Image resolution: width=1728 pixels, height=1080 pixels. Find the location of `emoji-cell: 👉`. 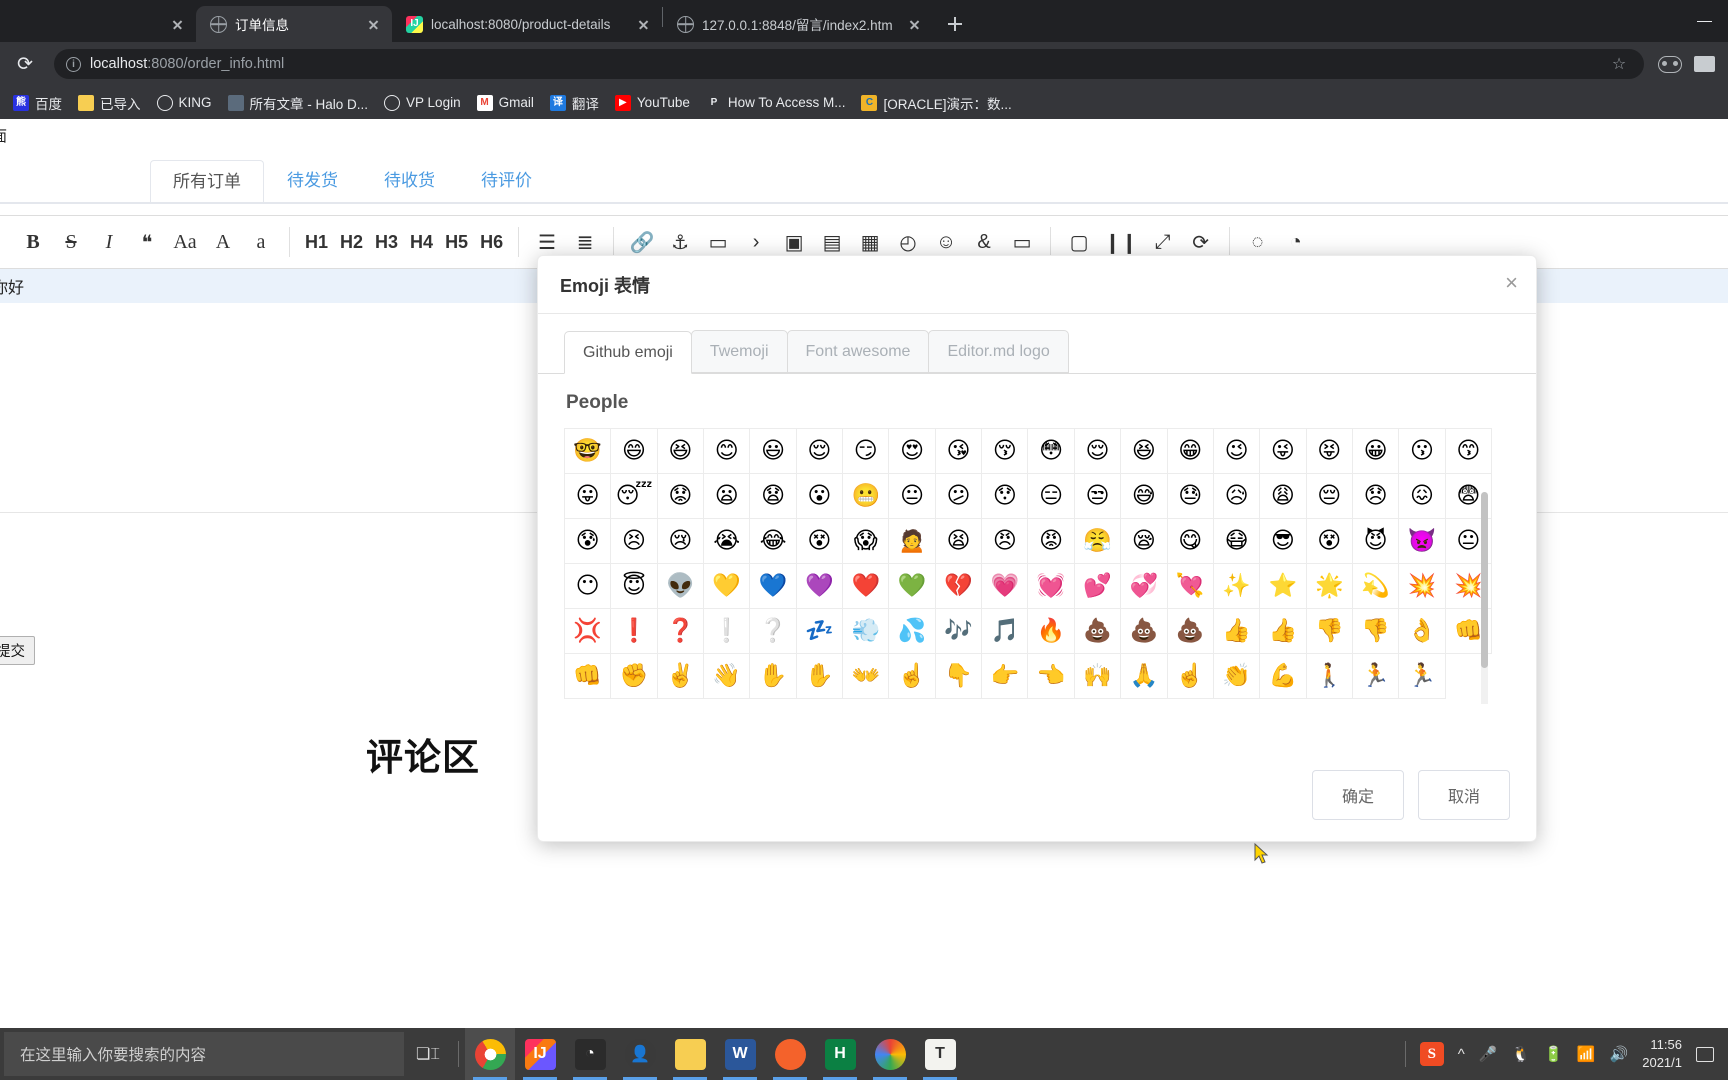

emoji-cell: 👉 is located at coordinates (1005, 677).